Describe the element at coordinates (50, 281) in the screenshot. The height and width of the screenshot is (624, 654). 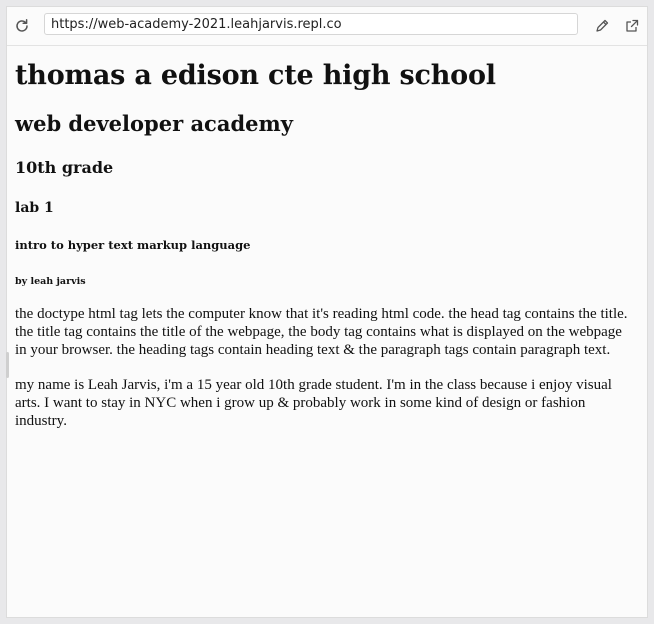
I see `page-heading-6: by leah jarvis` at that location.